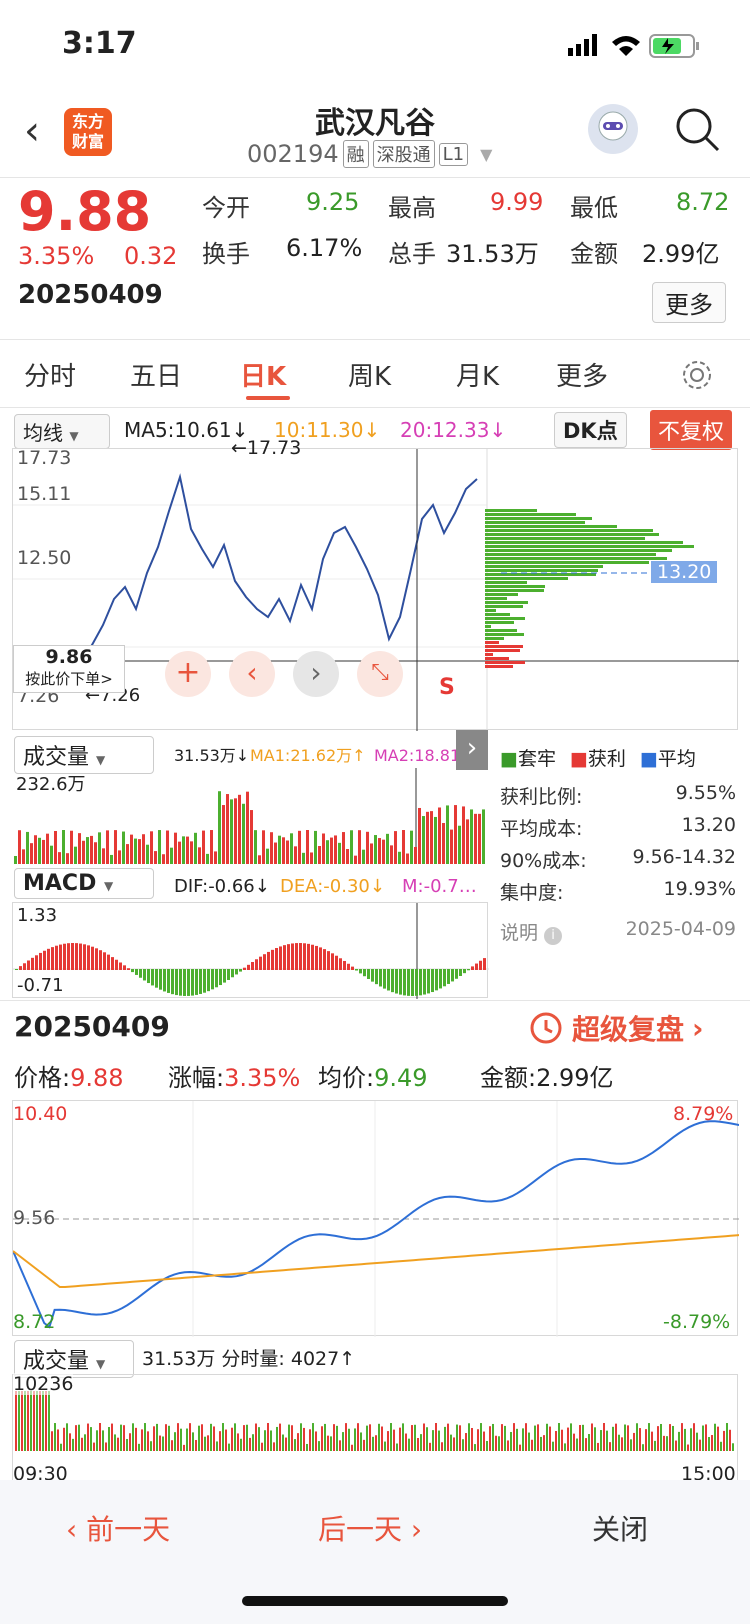 Image resolution: width=750 pixels, height=1624 pixels. I want to click on legend-profit: ■获利, so click(597, 759).